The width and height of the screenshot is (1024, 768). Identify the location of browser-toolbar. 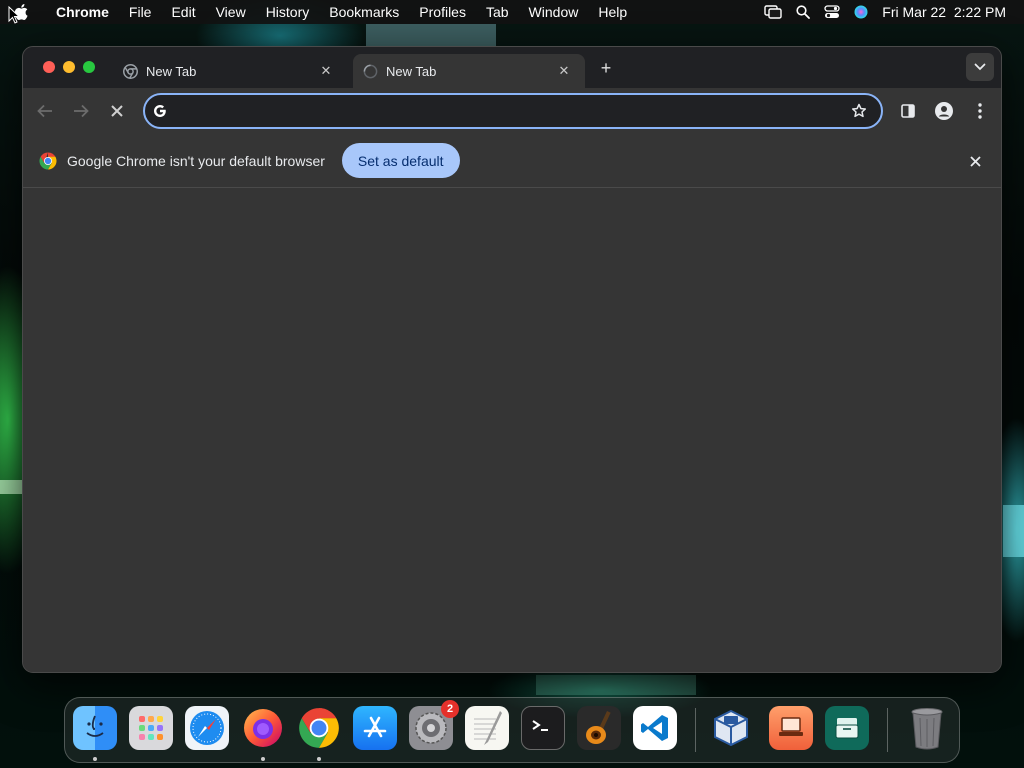
(512, 111).